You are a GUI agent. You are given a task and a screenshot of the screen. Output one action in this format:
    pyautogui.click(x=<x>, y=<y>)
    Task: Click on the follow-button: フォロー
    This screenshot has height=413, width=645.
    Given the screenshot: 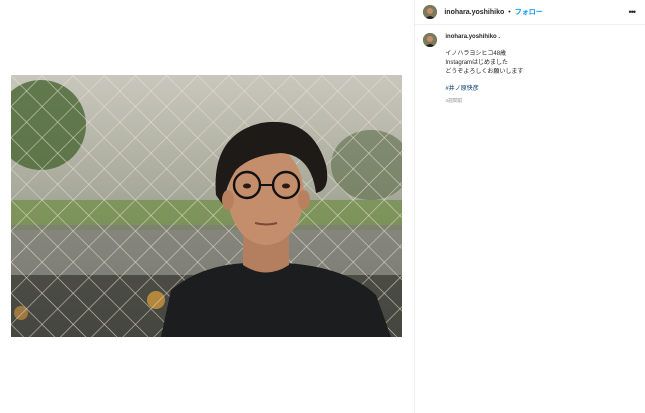 What is the action you would take?
    pyautogui.click(x=529, y=12)
    